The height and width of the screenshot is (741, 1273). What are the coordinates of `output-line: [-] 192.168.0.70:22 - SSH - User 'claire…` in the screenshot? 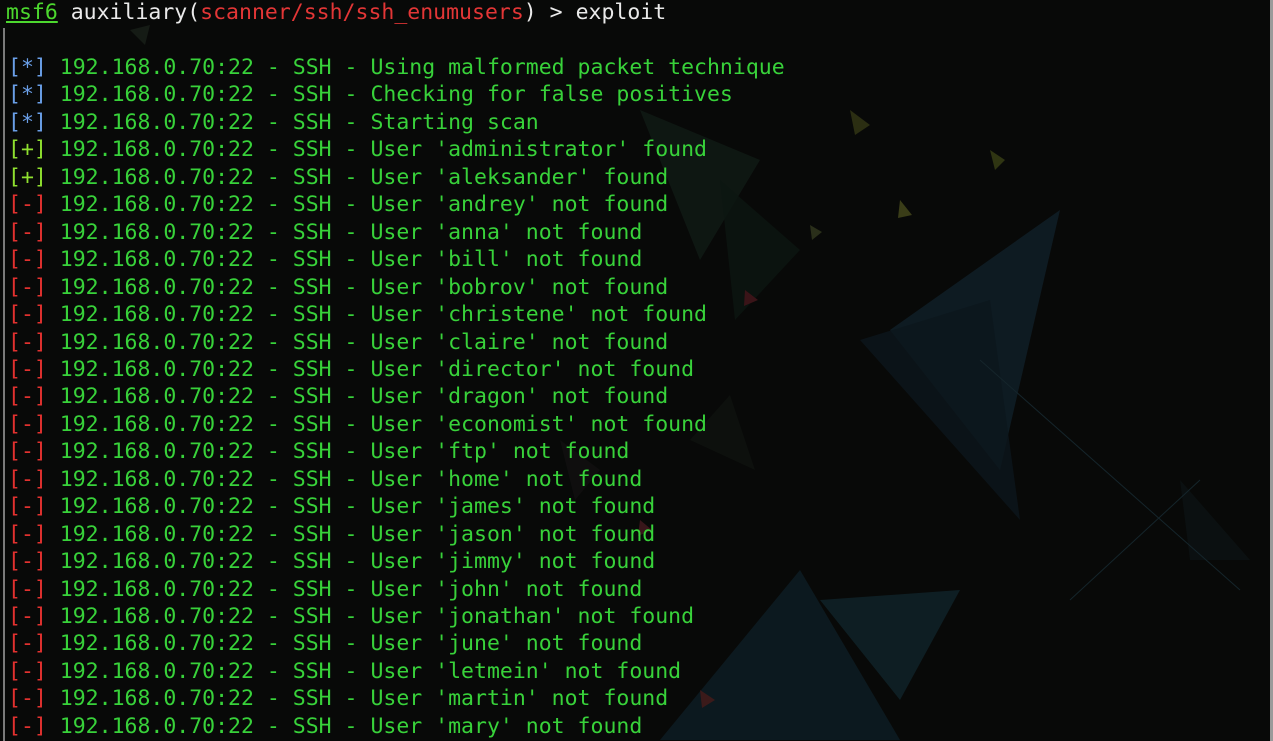 It's located at (338, 342).